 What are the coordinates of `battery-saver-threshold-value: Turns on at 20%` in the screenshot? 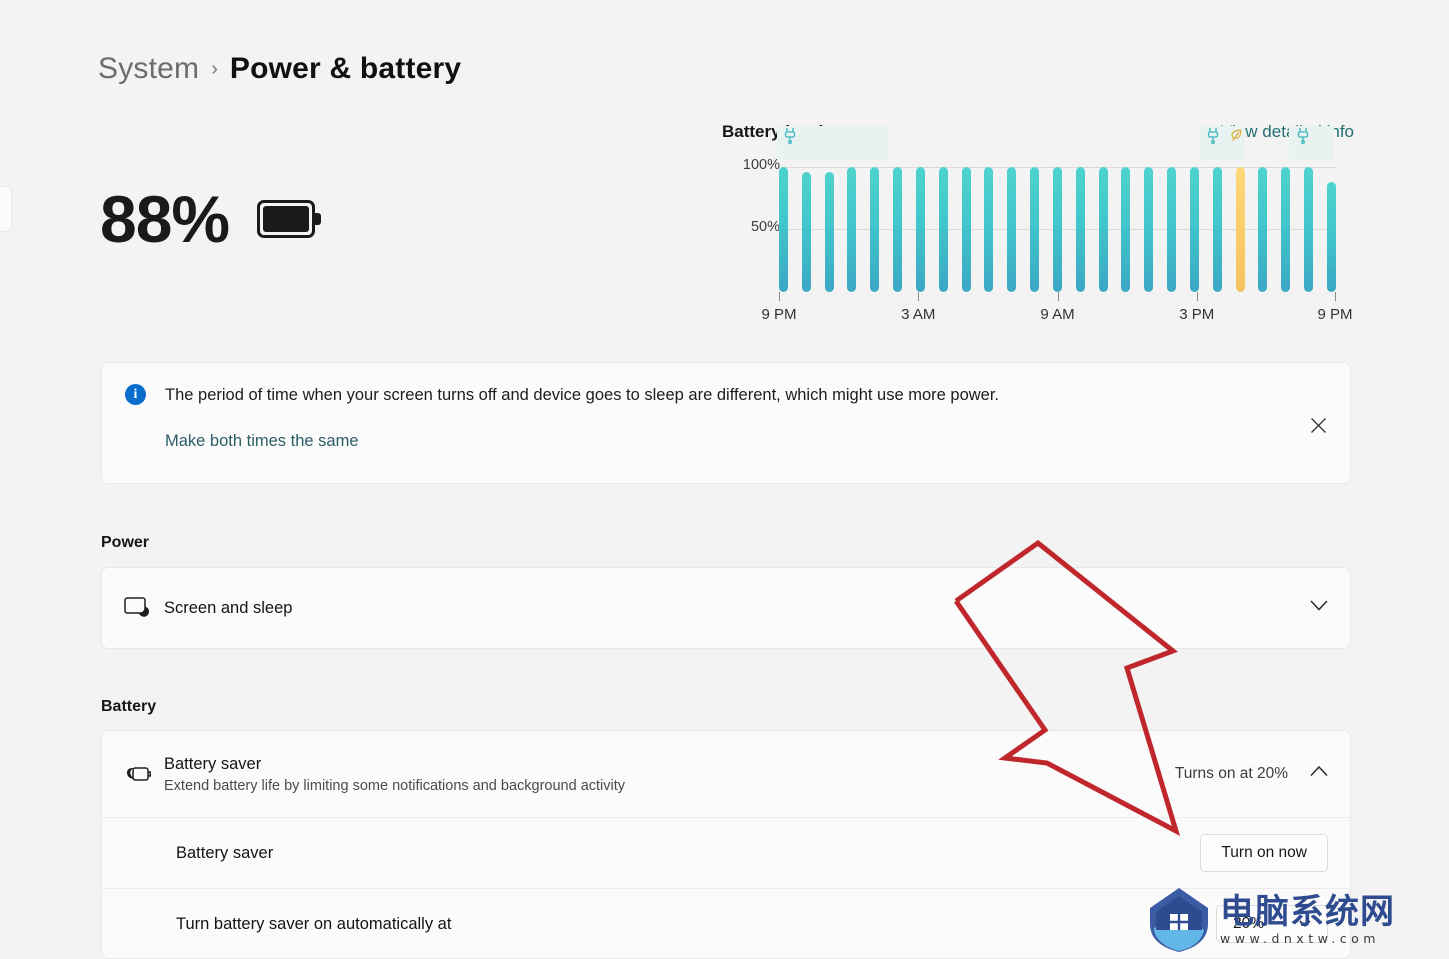 It's located at (1231, 773).